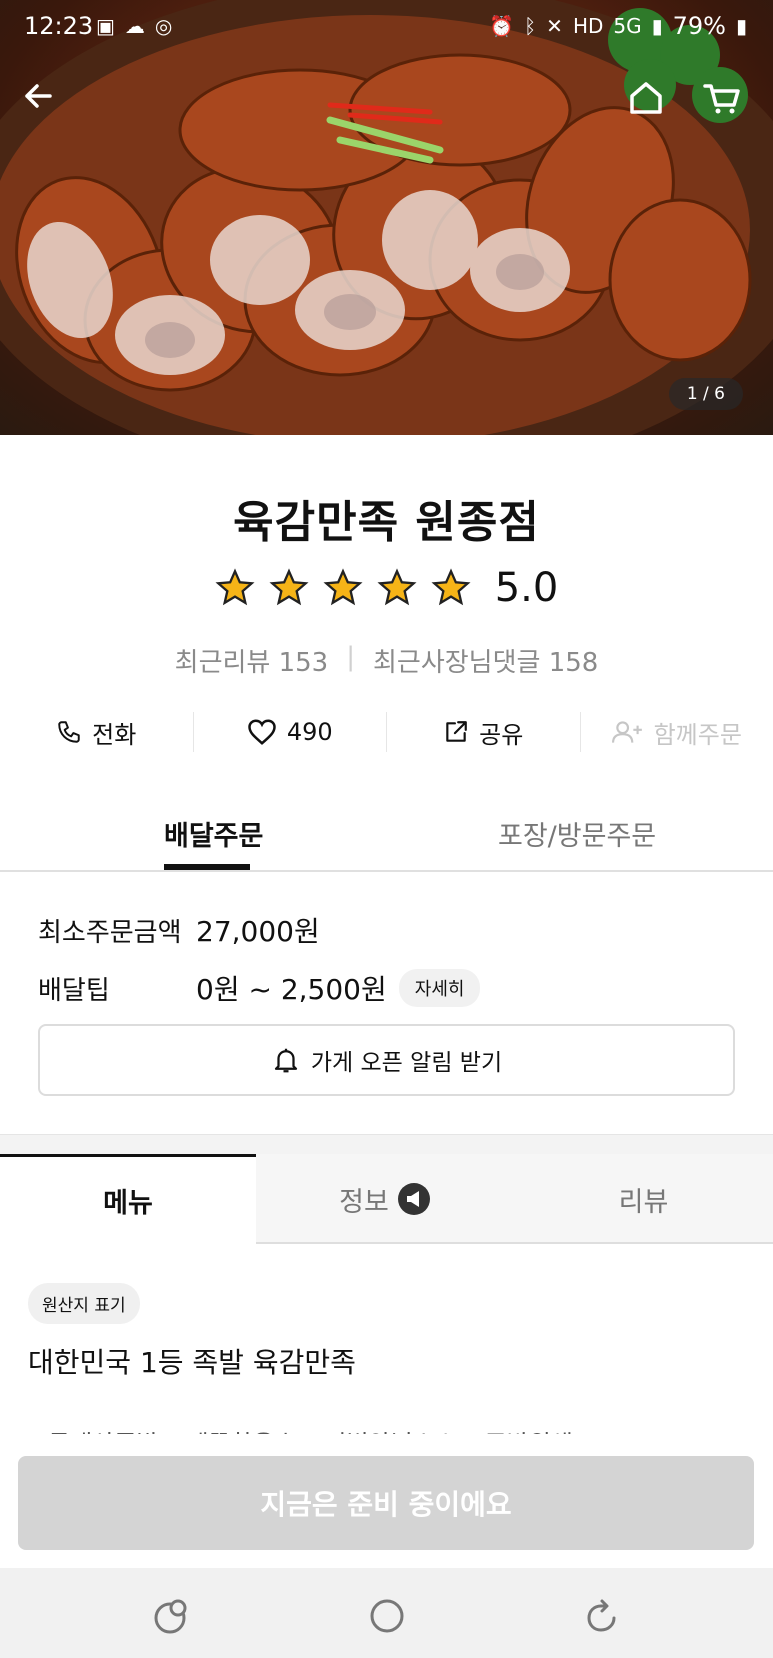 Image resolution: width=773 pixels, height=1658 pixels. What do you see at coordinates (413, 1199) in the screenshot?
I see `megaphone-icon` at bounding box center [413, 1199].